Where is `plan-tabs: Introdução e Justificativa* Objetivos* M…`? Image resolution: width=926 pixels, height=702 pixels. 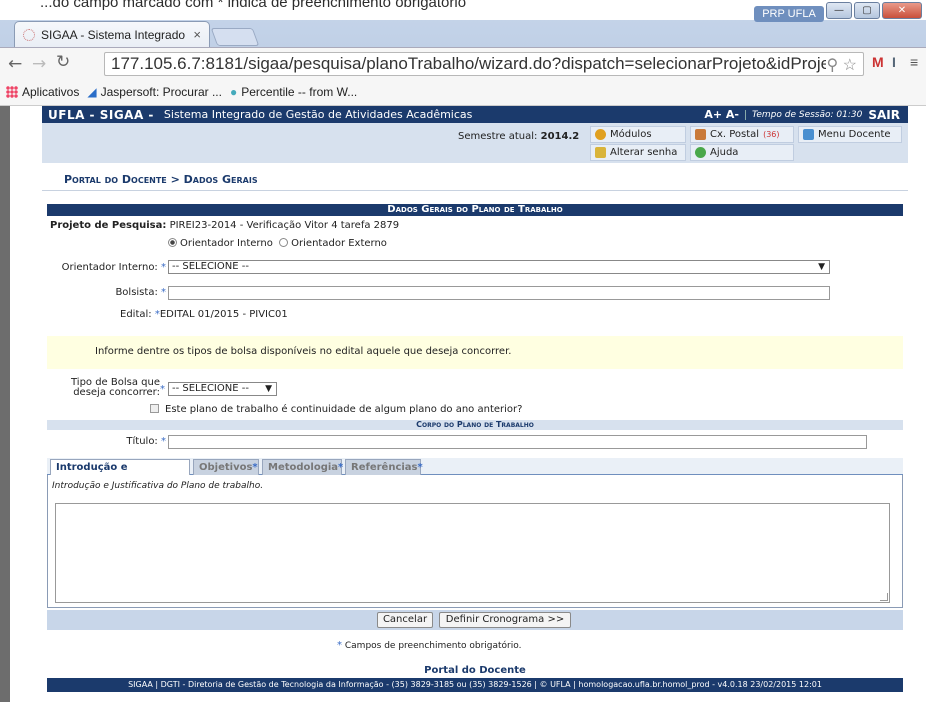 plan-tabs: Introdução e Justificativa* Objetivos* M… is located at coordinates (475, 473).